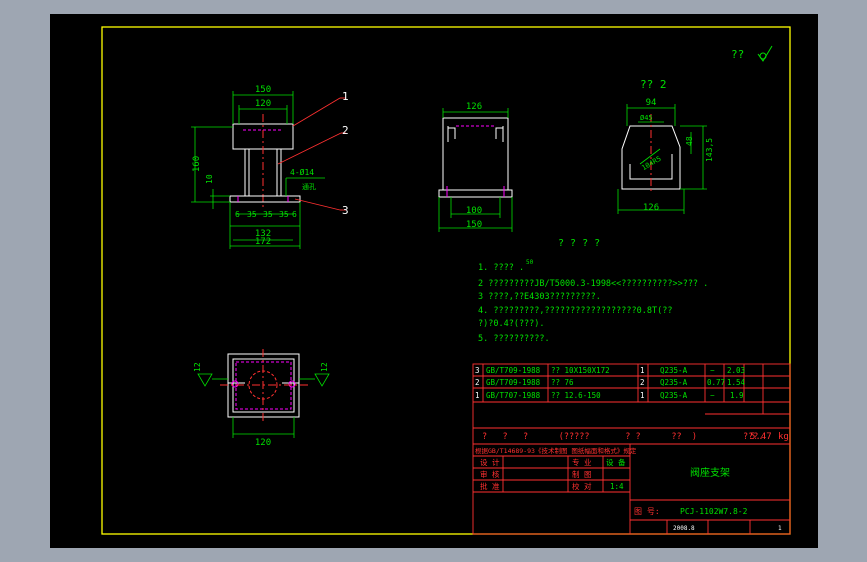 Image resolution: width=867 pixels, height=562 pixels. Describe the element at coordinates (477, 370) in the screenshot. I see `bom-row3-no: 3` at that location.